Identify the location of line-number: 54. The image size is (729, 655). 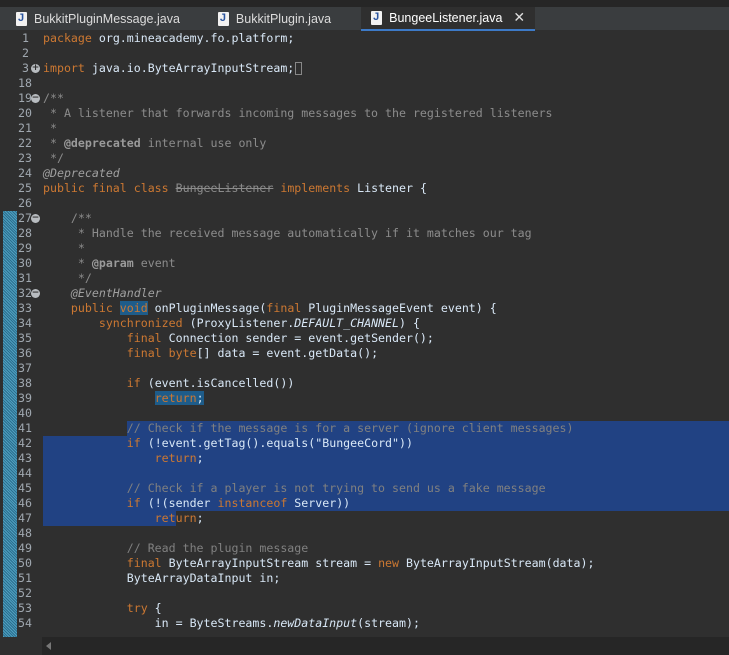
(25, 623).